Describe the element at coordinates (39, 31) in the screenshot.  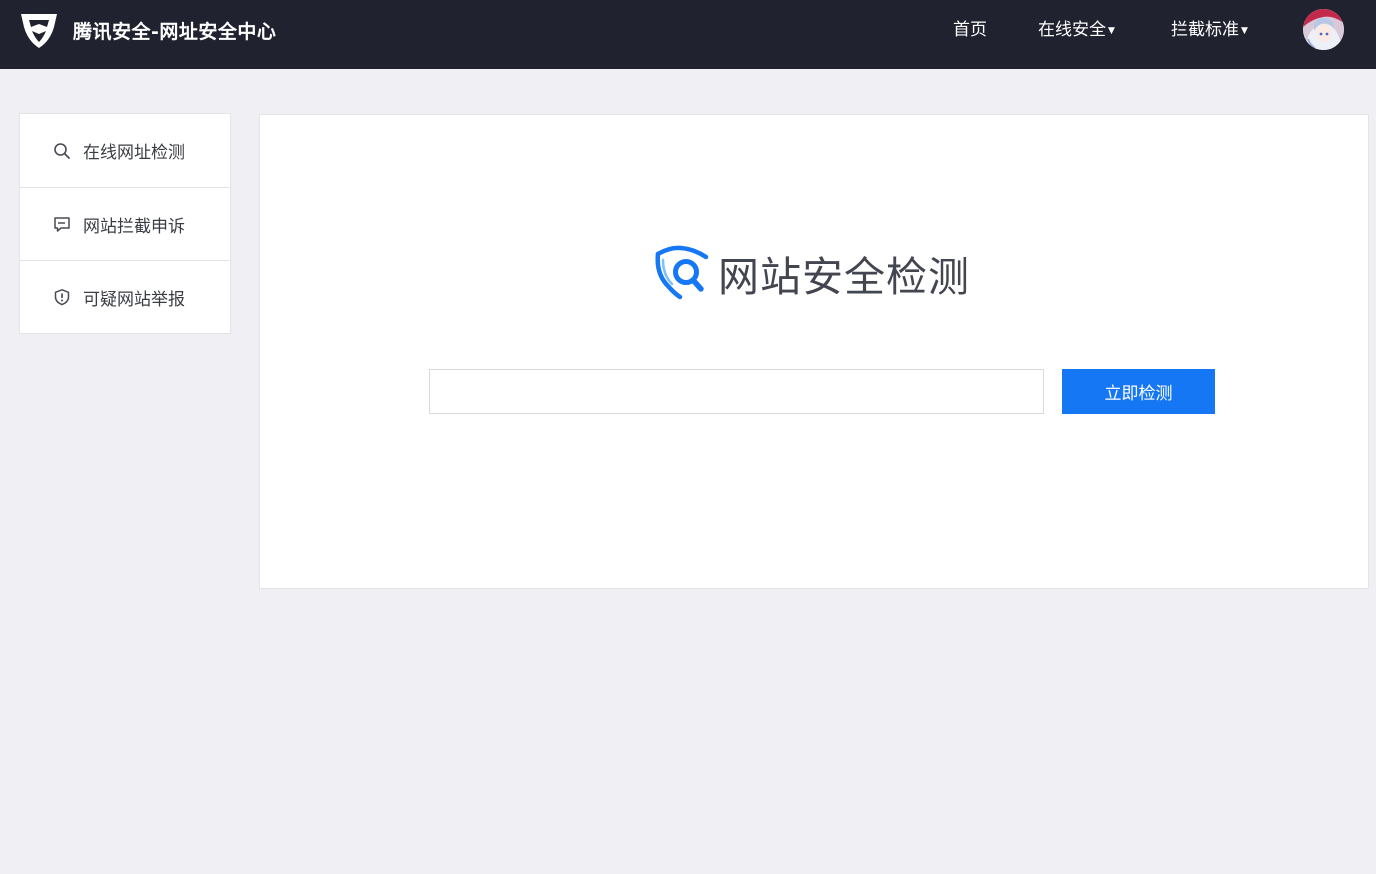
I see `tencent-security-logo-icon` at that location.